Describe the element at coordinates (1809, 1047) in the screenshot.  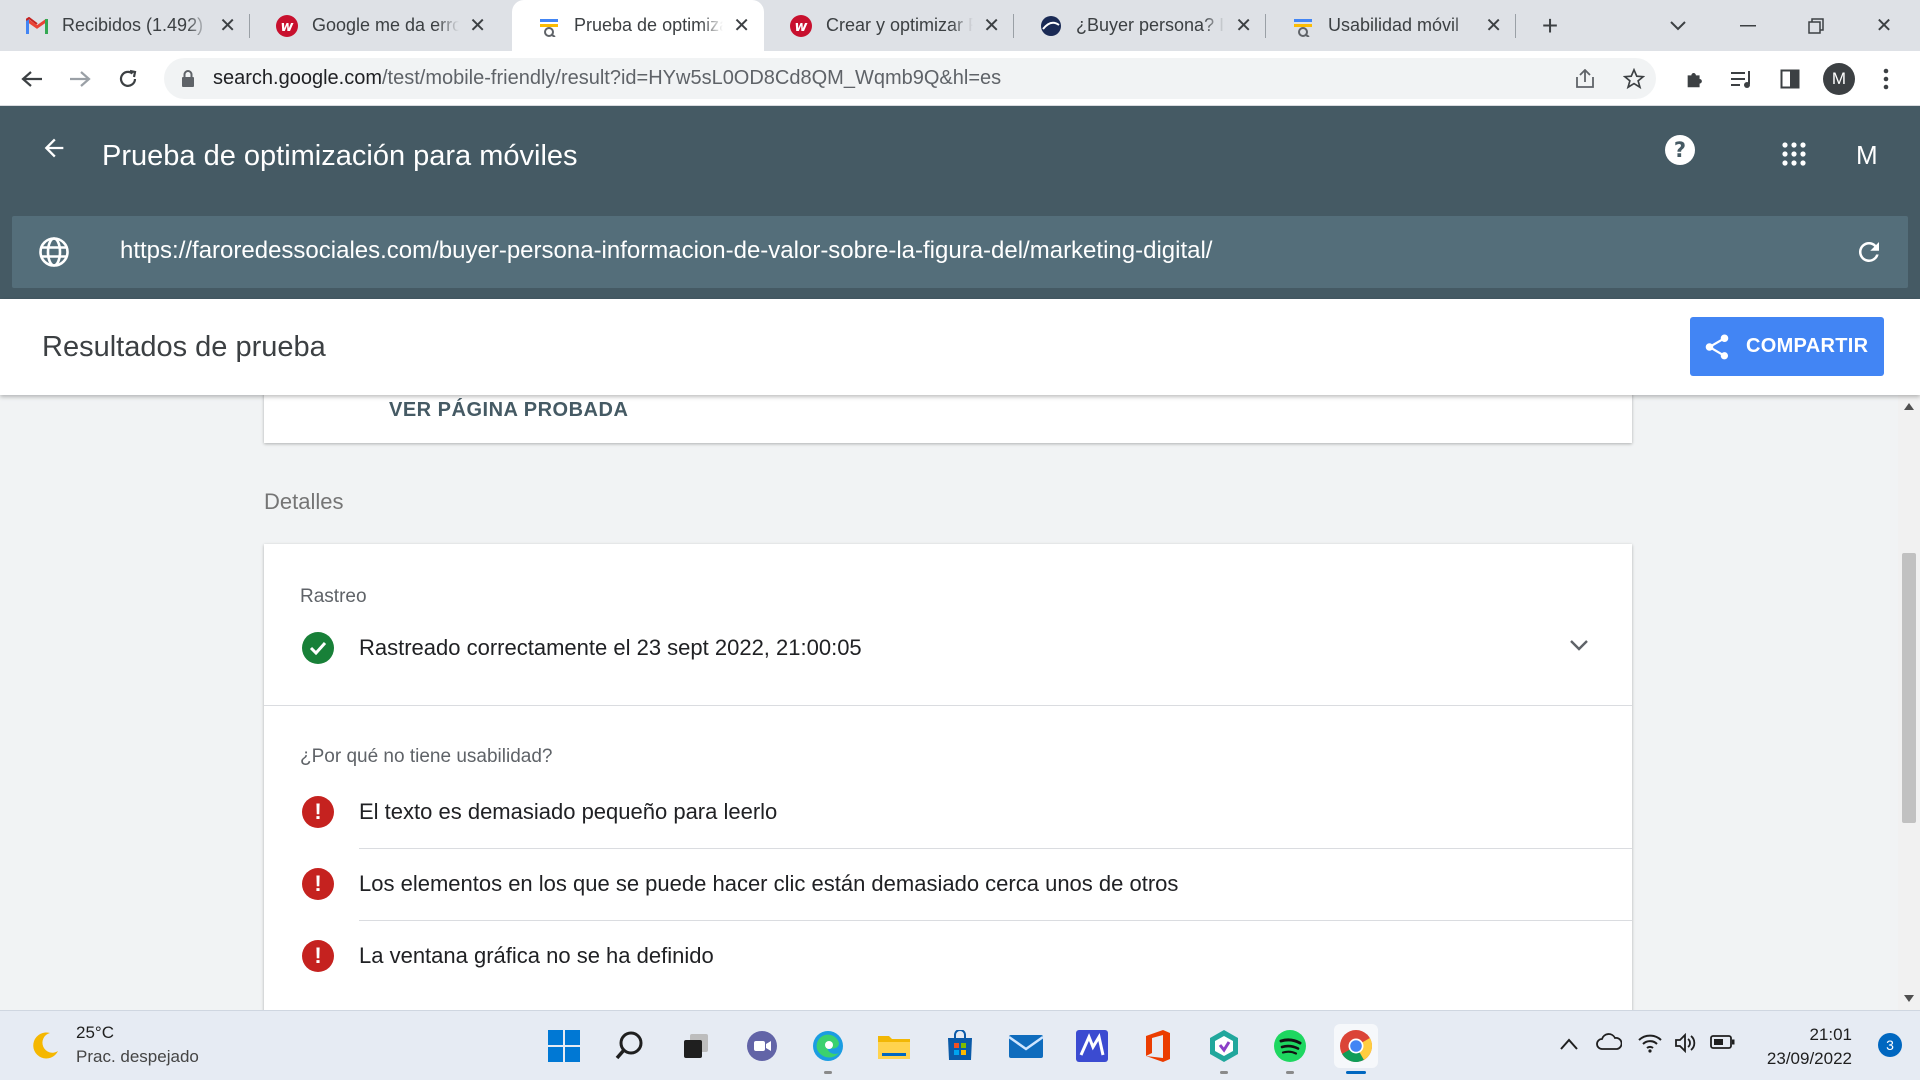
I see `system-clock: 21:01 23/09/2022` at that location.